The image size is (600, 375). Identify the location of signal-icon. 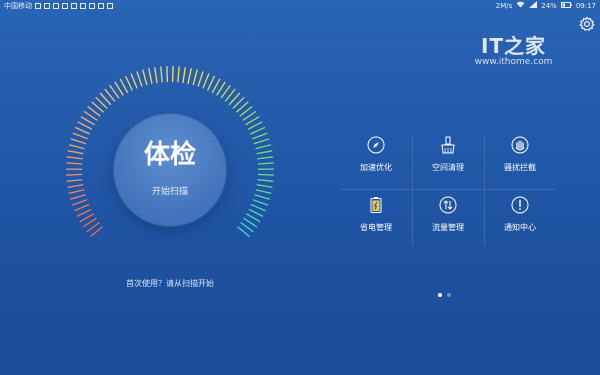
(533, 6).